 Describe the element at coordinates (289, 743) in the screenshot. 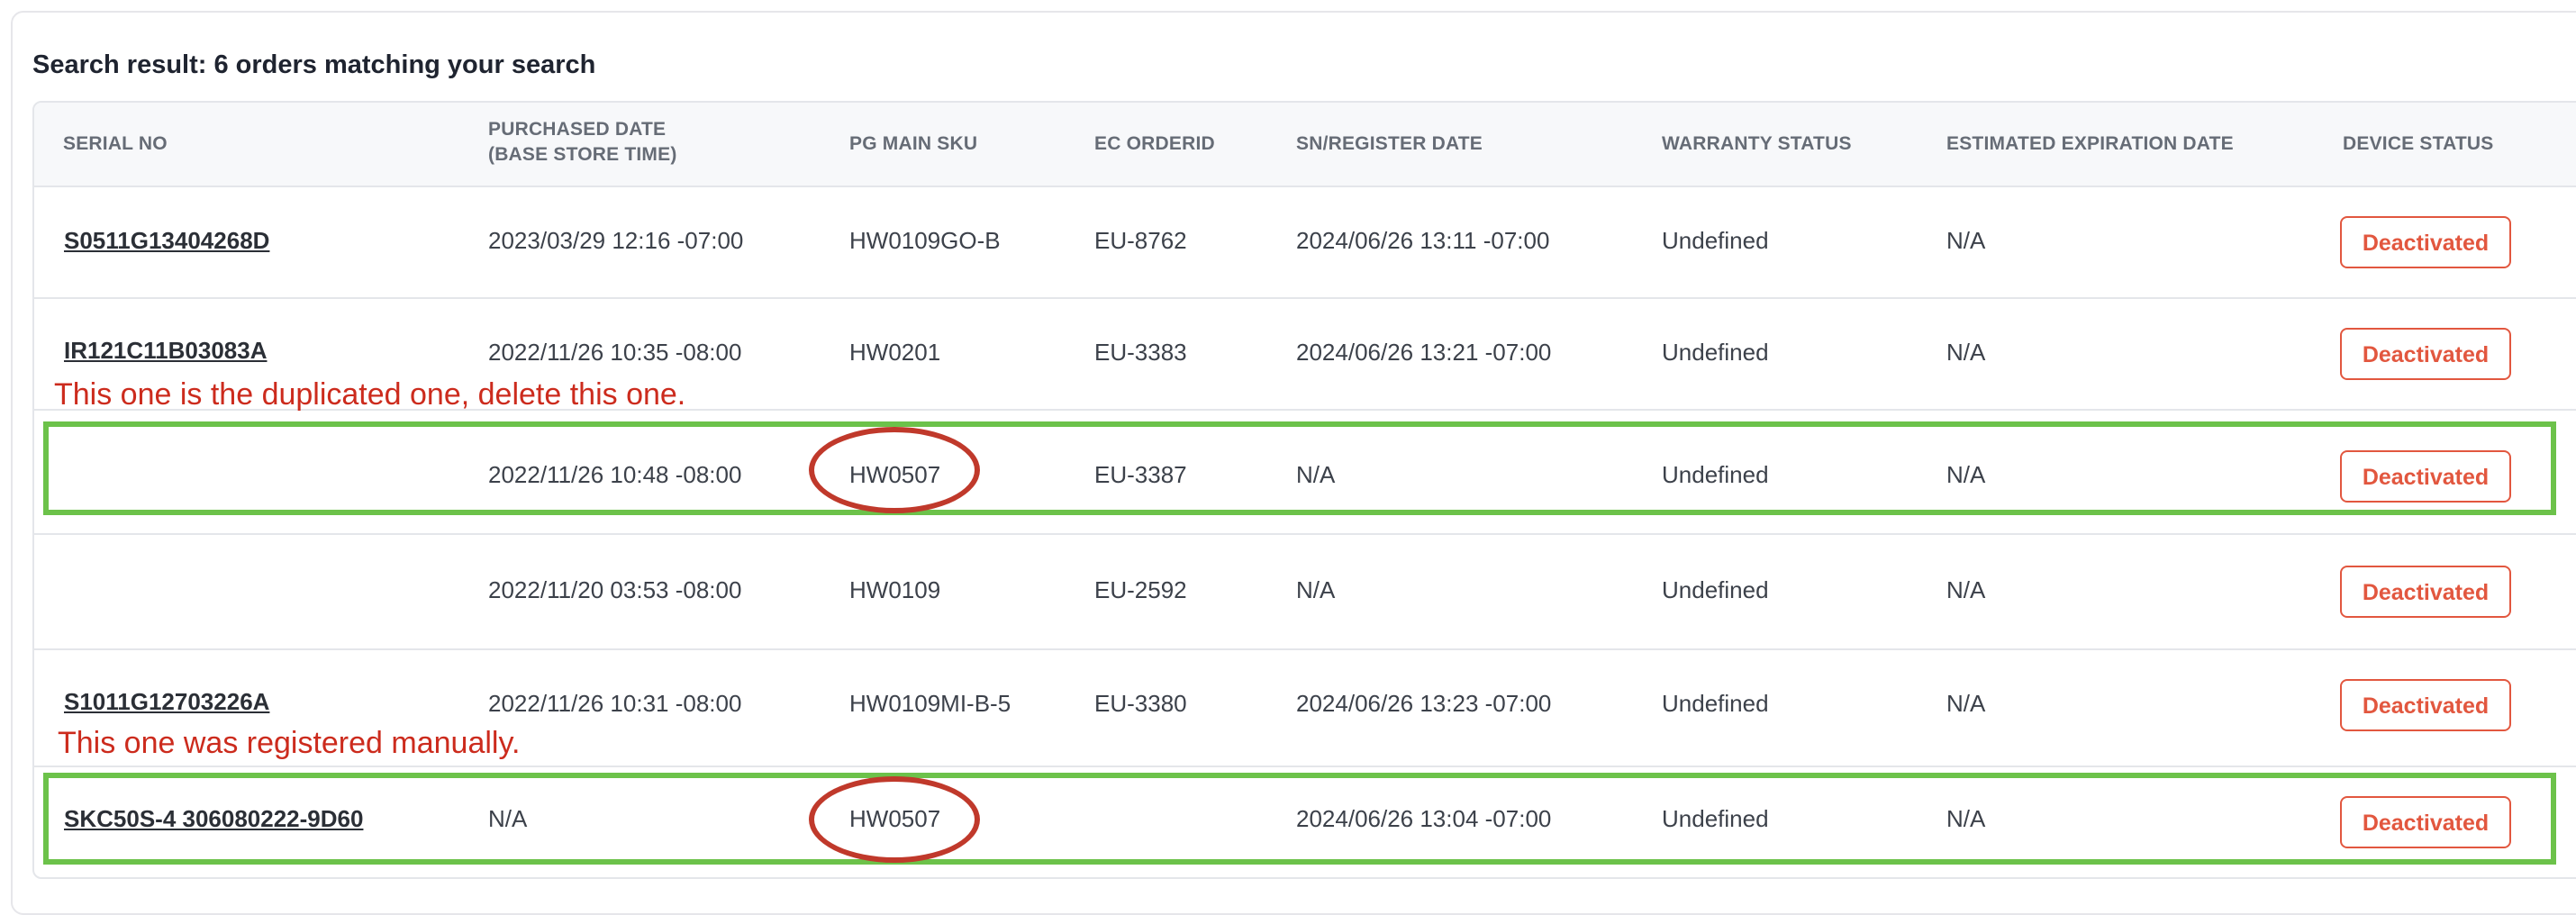

I see `manual-registration-annotation: This one was registered manually.` at that location.